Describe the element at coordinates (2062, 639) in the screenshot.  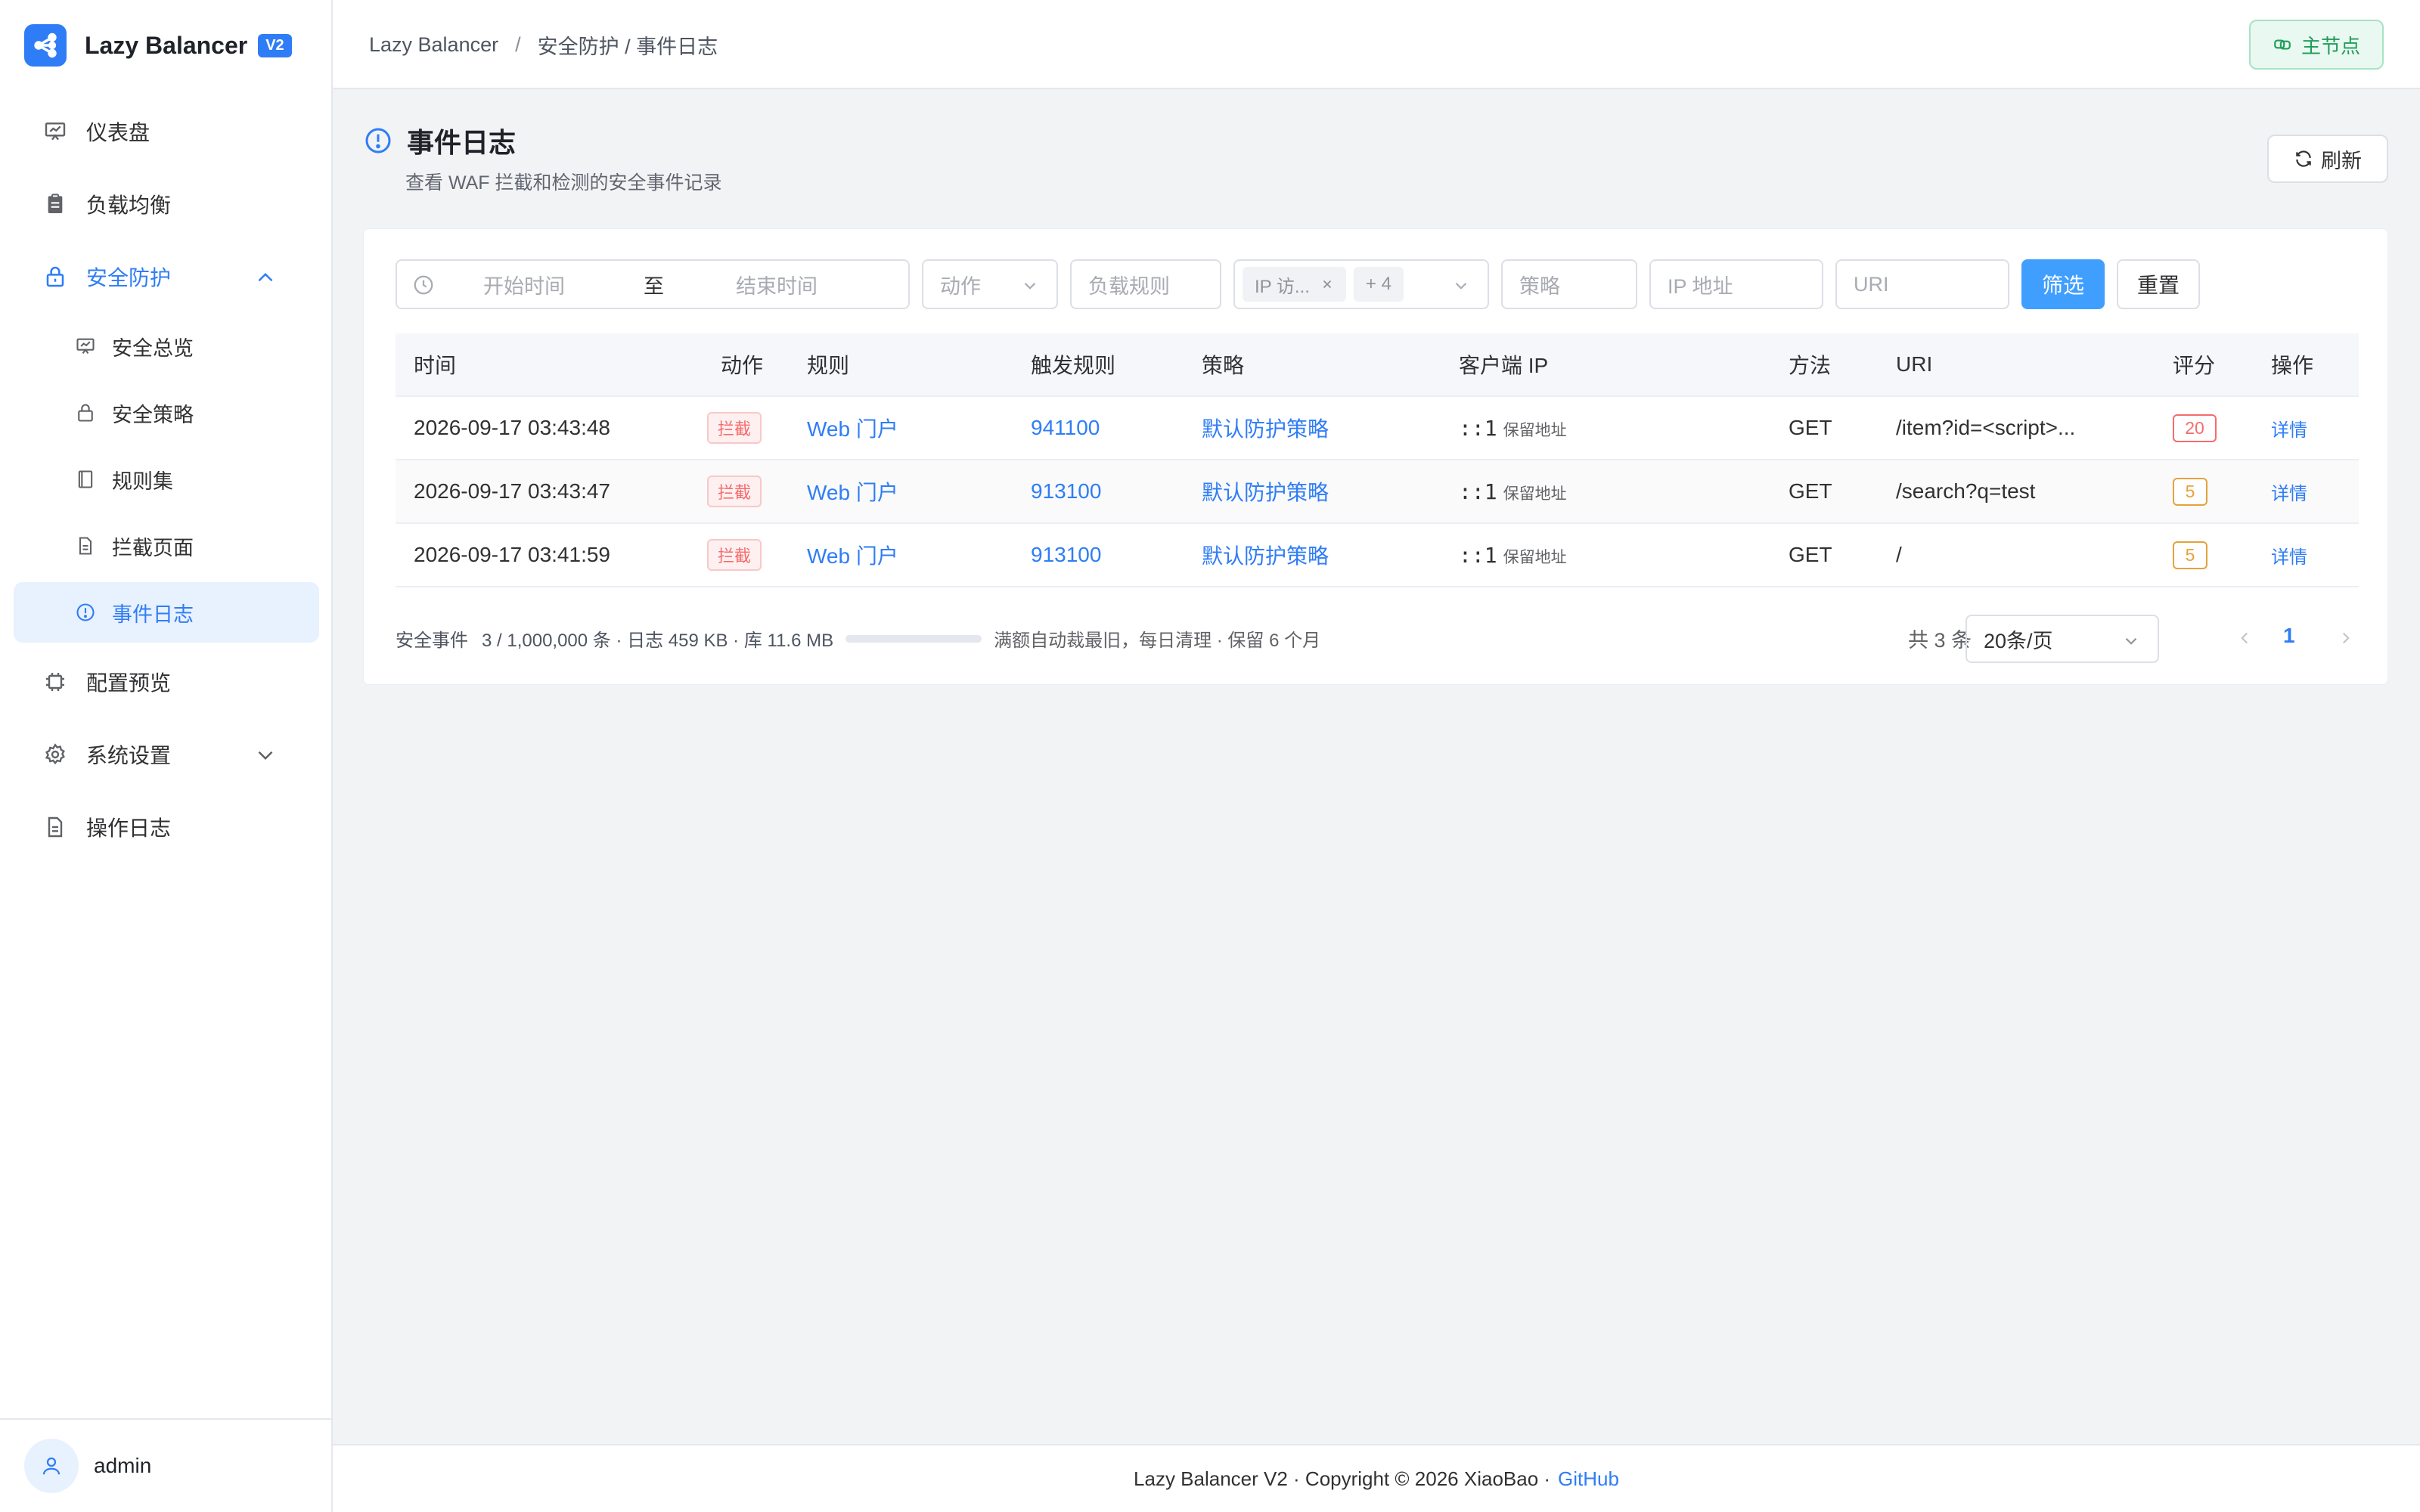
I see `page-size-select: 20条/页` at that location.